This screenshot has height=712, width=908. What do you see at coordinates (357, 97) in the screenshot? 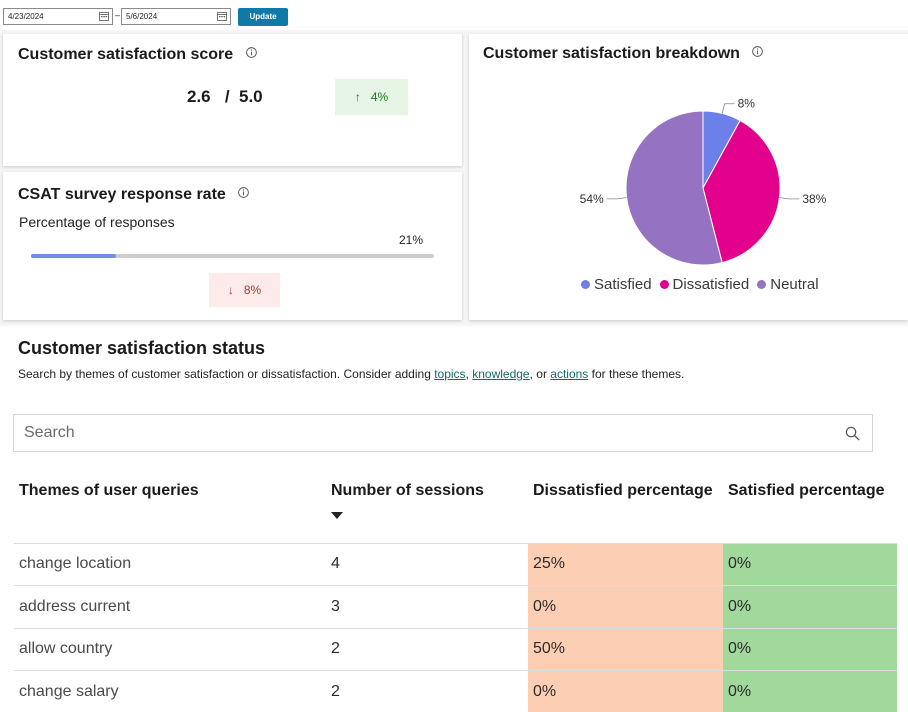
I see `arrow-up-icon: ↑` at bounding box center [357, 97].